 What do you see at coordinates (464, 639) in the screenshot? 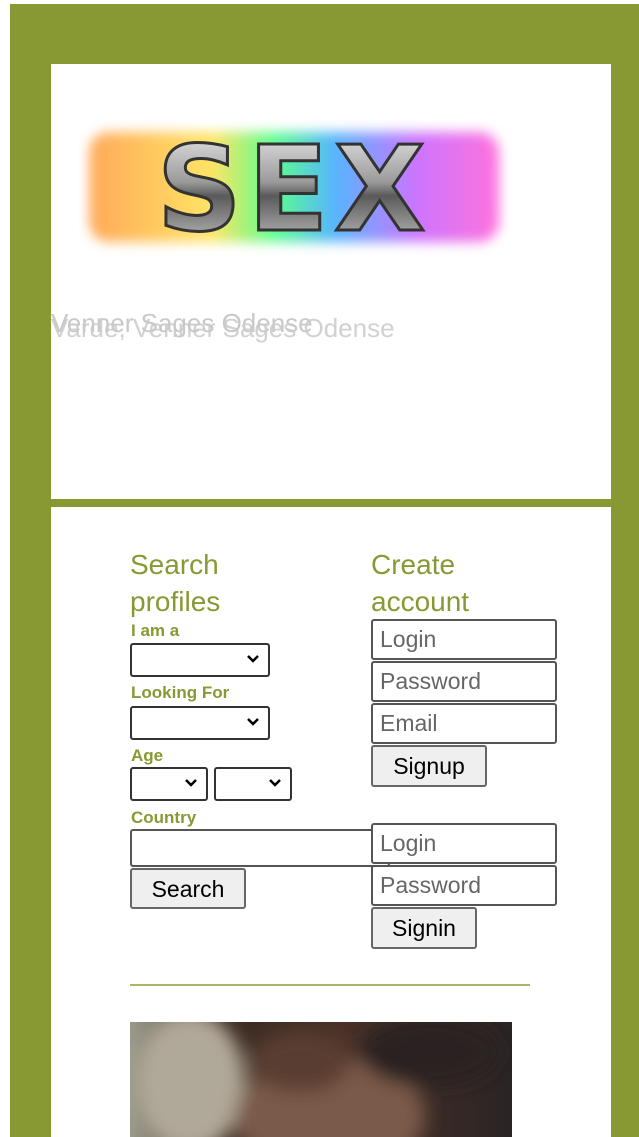
I see `signup-login-input` at bounding box center [464, 639].